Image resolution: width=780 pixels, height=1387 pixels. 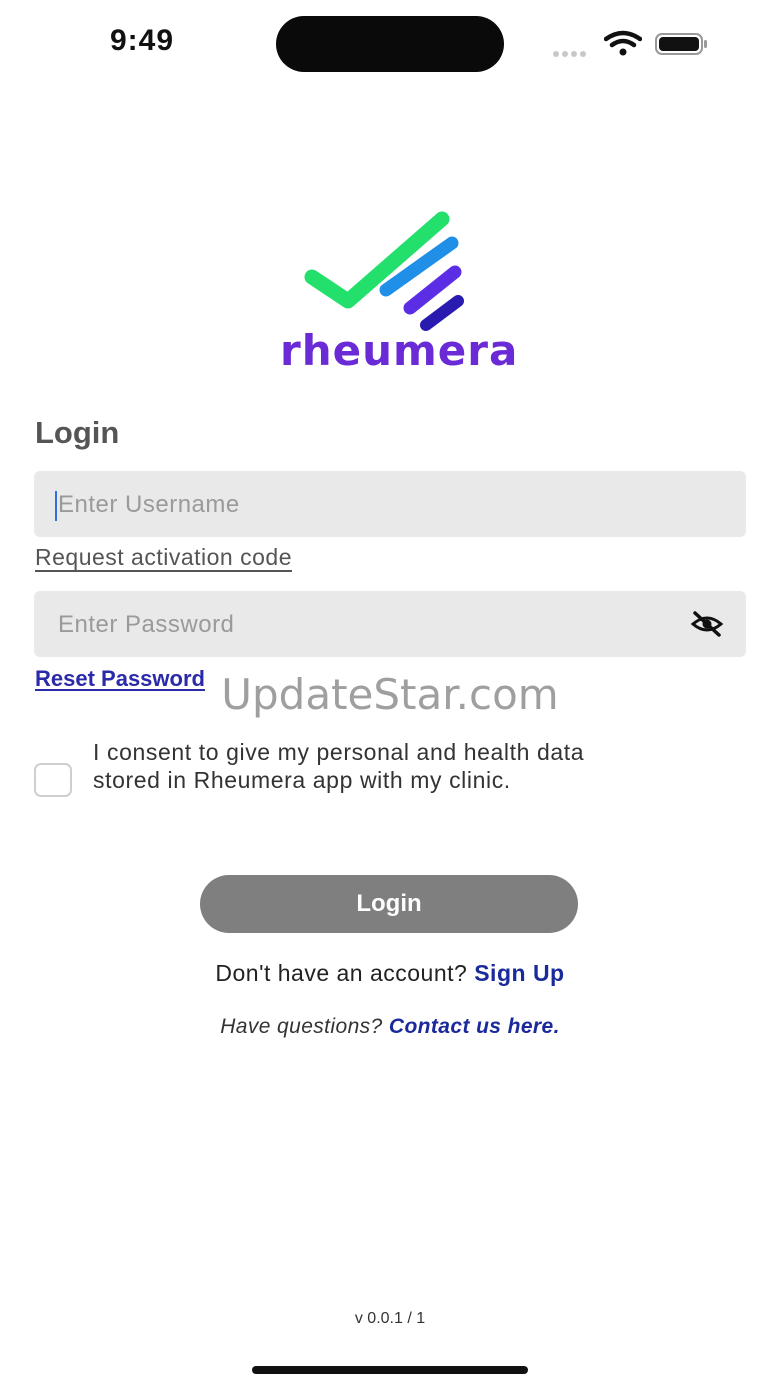 I want to click on password-input, so click(x=368, y=625).